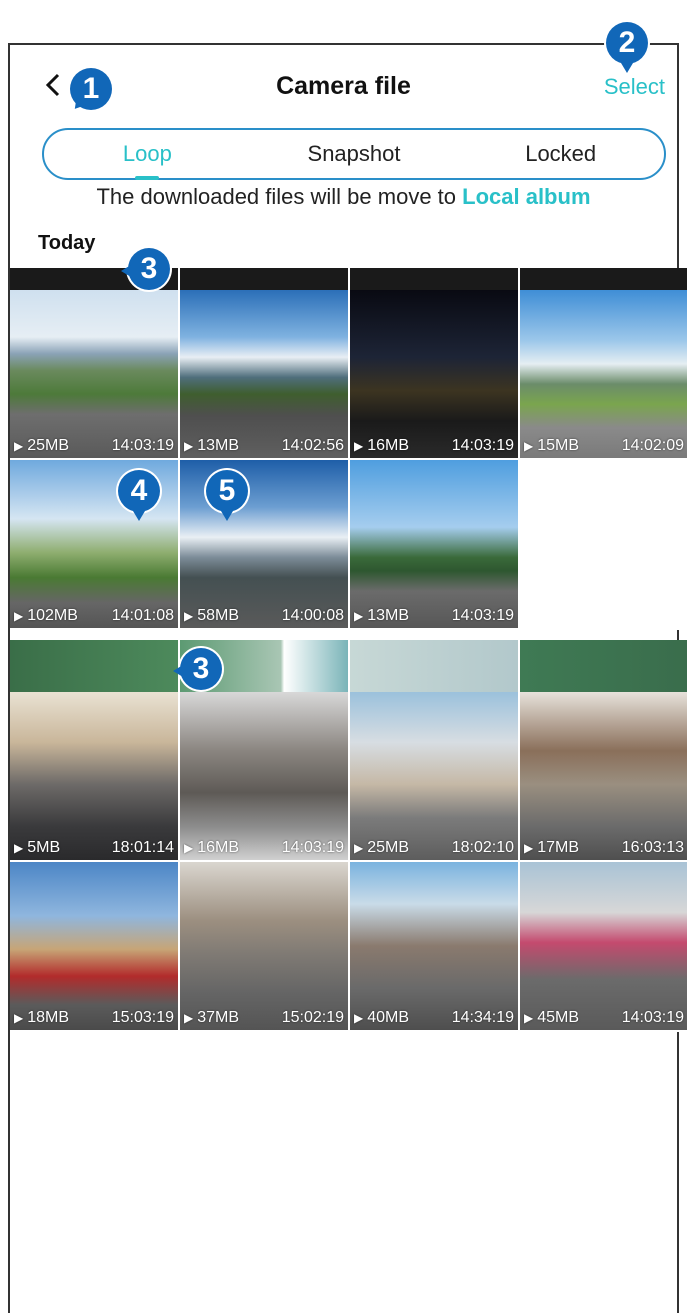 The width and height of the screenshot is (687, 1313). Describe the element at coordinates (526, 196) in the screenshot. I see `local-album-link: Local album` at that location.